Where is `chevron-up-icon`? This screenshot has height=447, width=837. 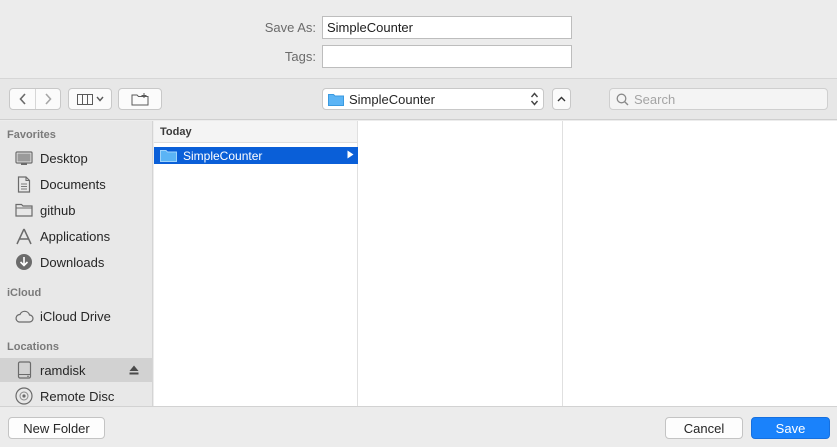
chevron-up-icon is located at coordinates (561, 99).